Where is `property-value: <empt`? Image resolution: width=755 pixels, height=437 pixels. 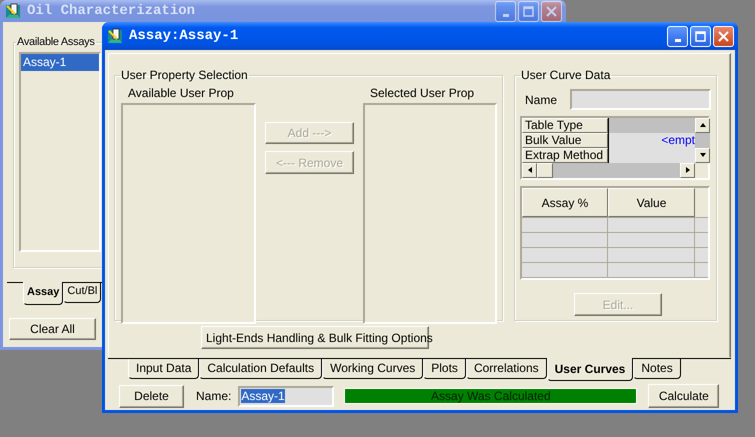 property-value: <empt is located at coordinates (651, 140).